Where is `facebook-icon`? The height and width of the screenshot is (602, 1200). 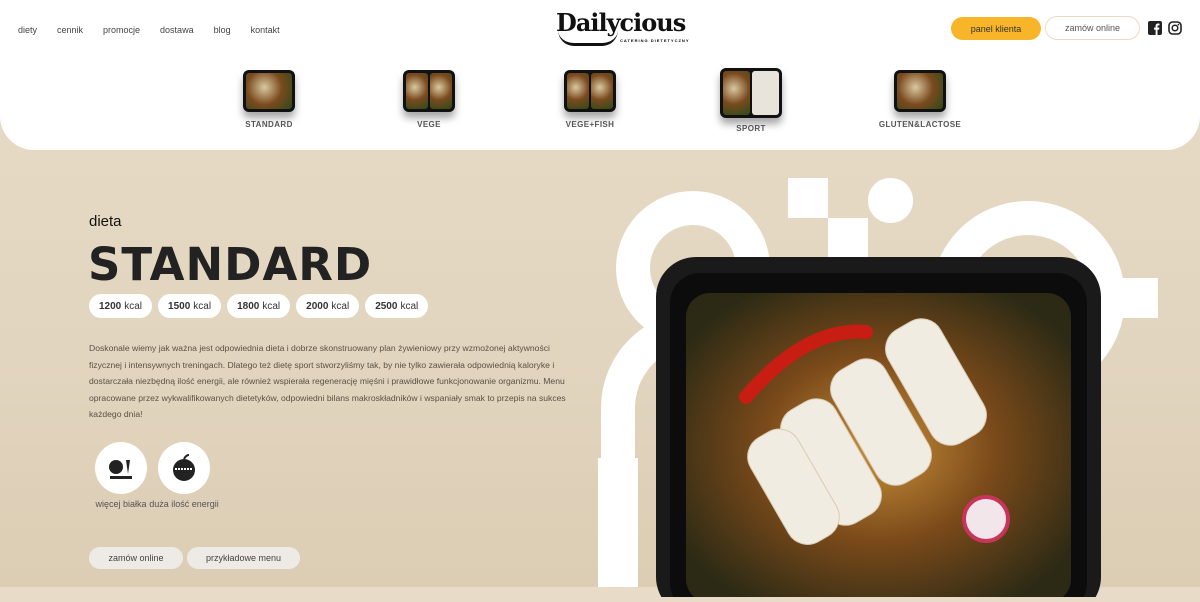 facebook-icon is located at coordinates (1155, 28).